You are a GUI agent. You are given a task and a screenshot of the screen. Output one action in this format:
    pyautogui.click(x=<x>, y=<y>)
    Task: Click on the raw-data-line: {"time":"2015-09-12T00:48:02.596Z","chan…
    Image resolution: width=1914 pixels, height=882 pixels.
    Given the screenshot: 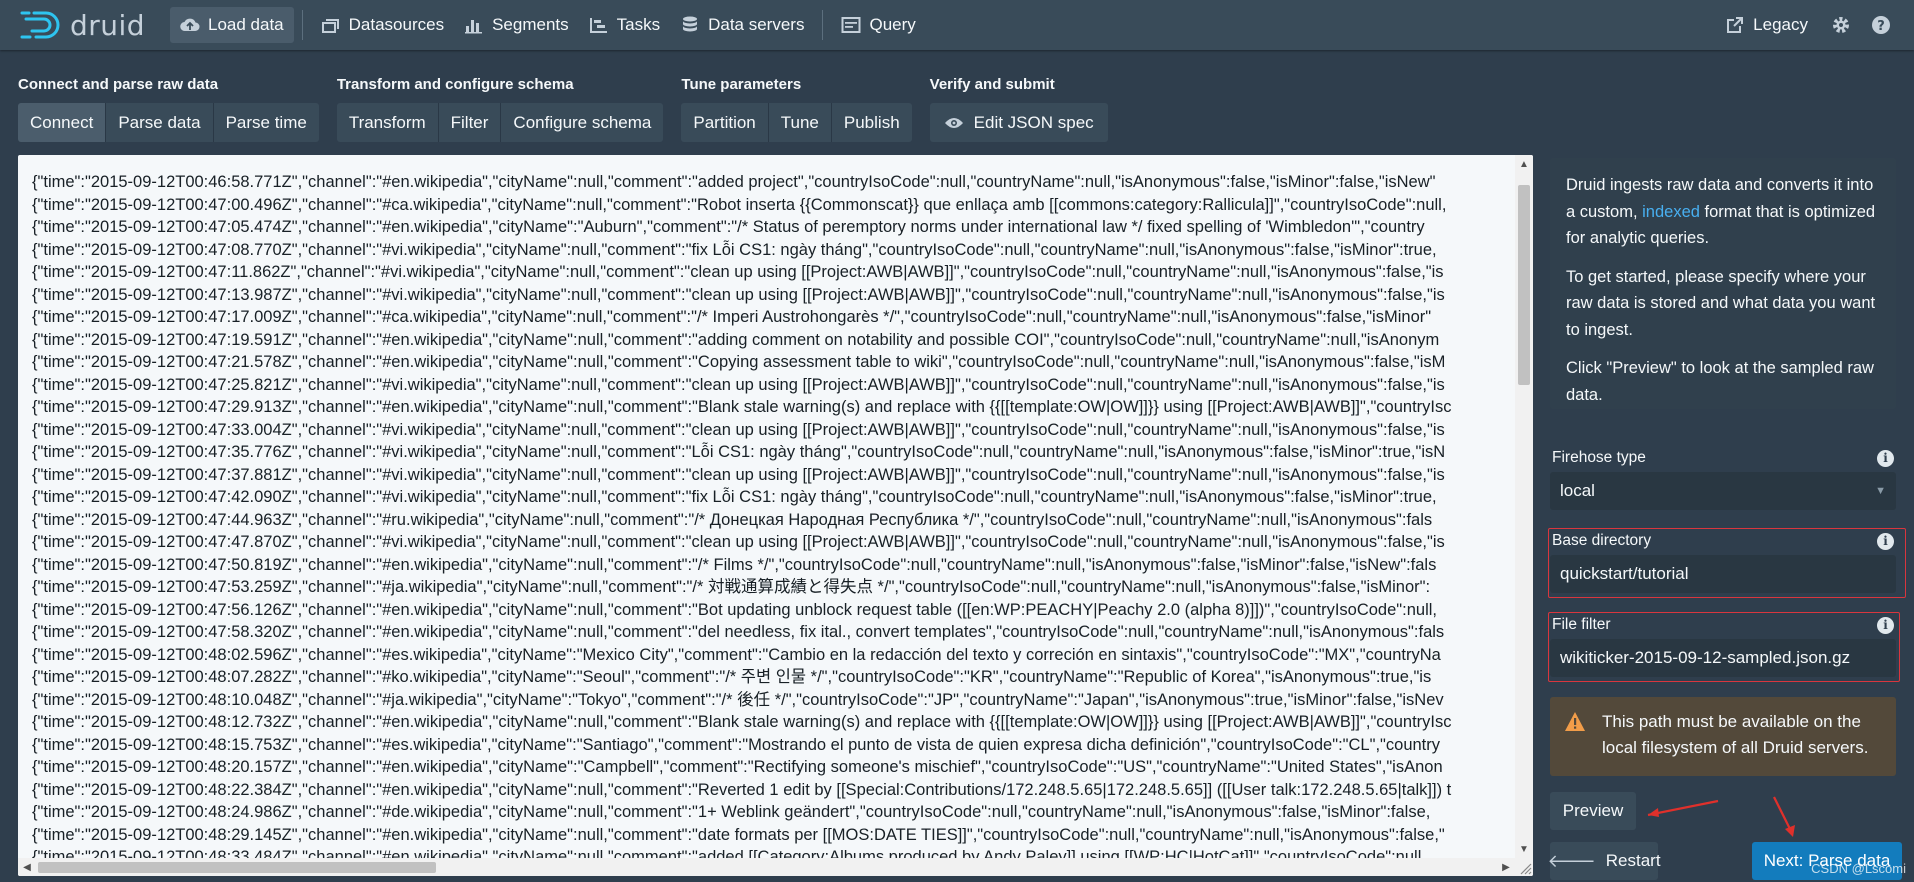 What is the action you would take?
    pyautogui.click(x=736, y=654)
    